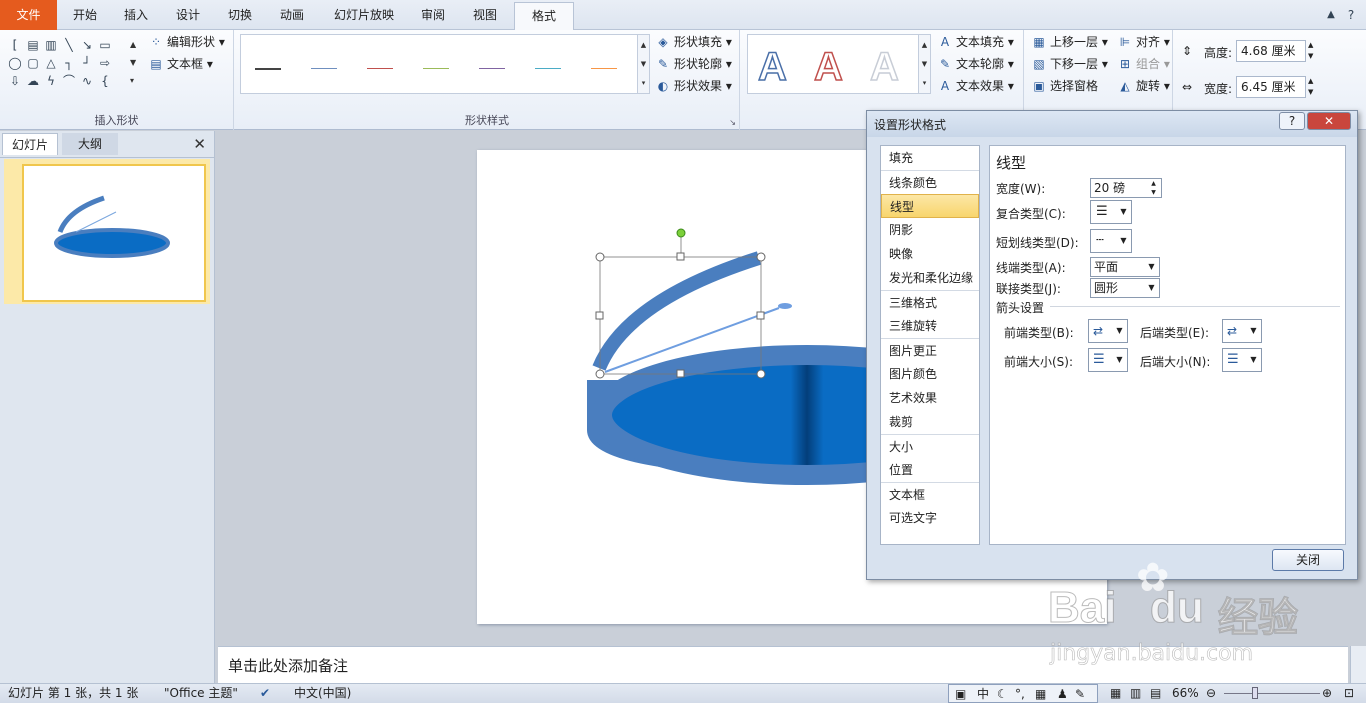 Image resolution: width=1366 pixels, height=703 pixels. What do you see at coordinates (983, 694) in the screenshot?
I see `ime-mode: 中` at bounding box center [983, 694].